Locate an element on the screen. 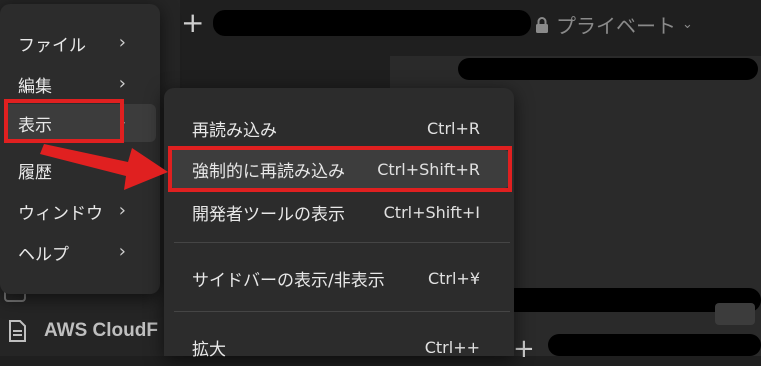 This screenshot has height=366, width=761. annotation-arrow-icon is located at coordinates (104, 167).